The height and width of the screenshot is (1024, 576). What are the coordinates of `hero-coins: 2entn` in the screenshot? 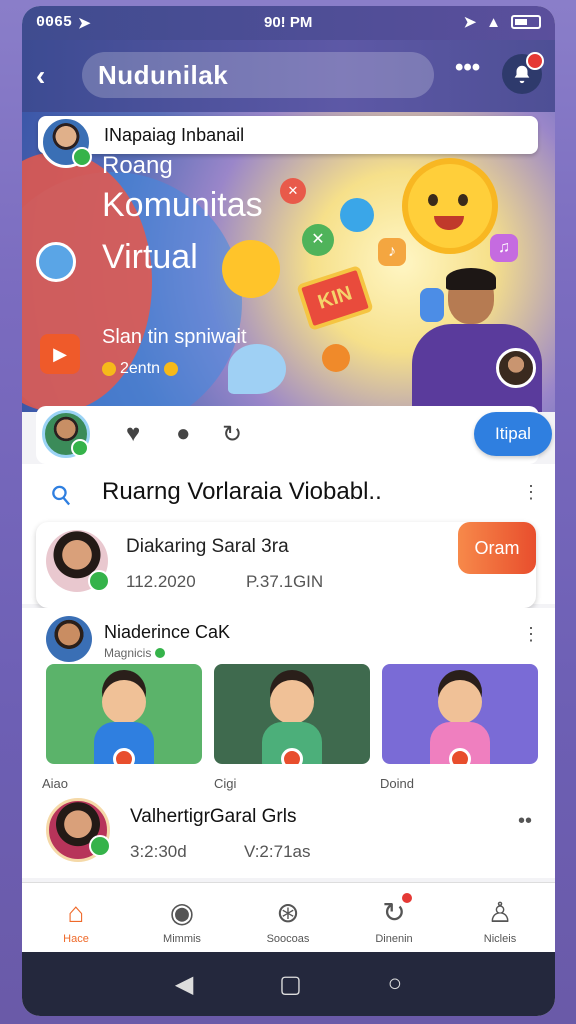 It's located at (140, 369).